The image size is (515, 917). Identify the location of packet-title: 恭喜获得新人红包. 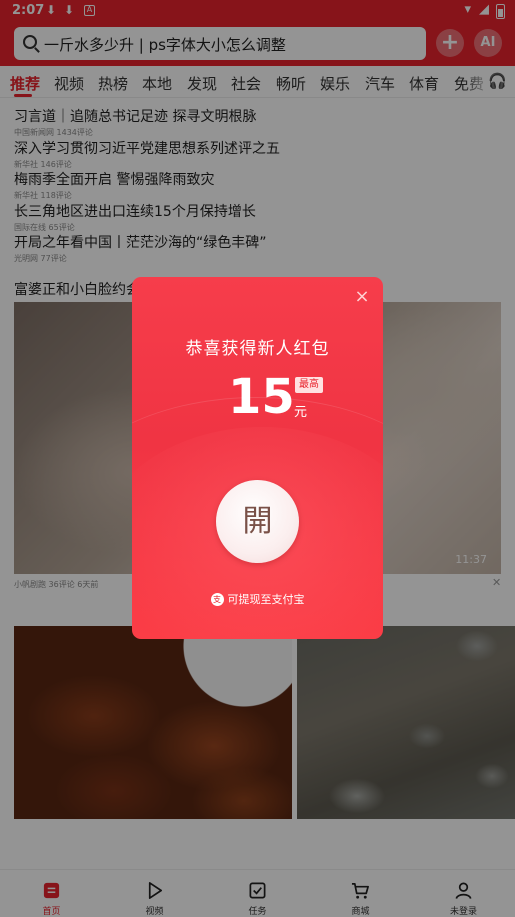
(257, 349).